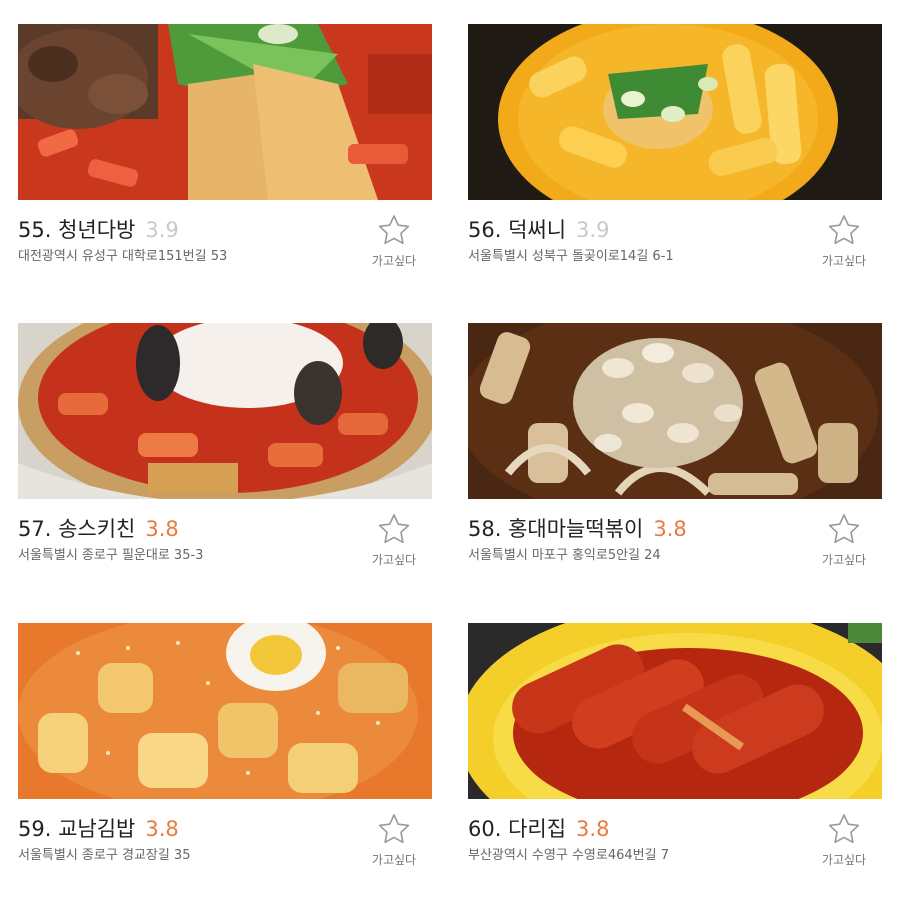 This screenshot has width=900, height=900. I want to click on restaurant-name: 56. 덕써니, so click(517, 230).